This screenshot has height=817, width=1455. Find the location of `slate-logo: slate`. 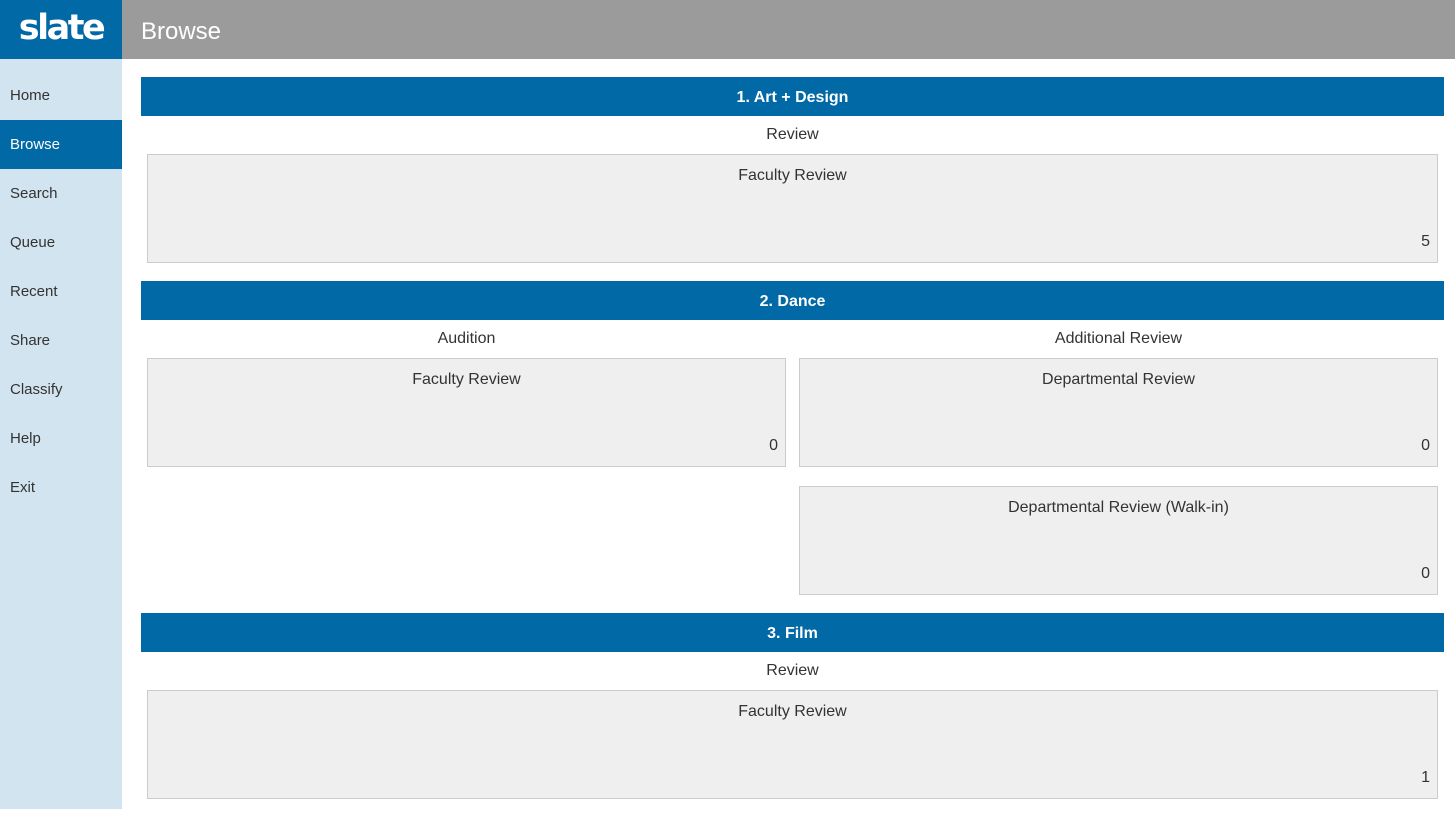

slate-logo: slate is located at coordinates (61, 29).